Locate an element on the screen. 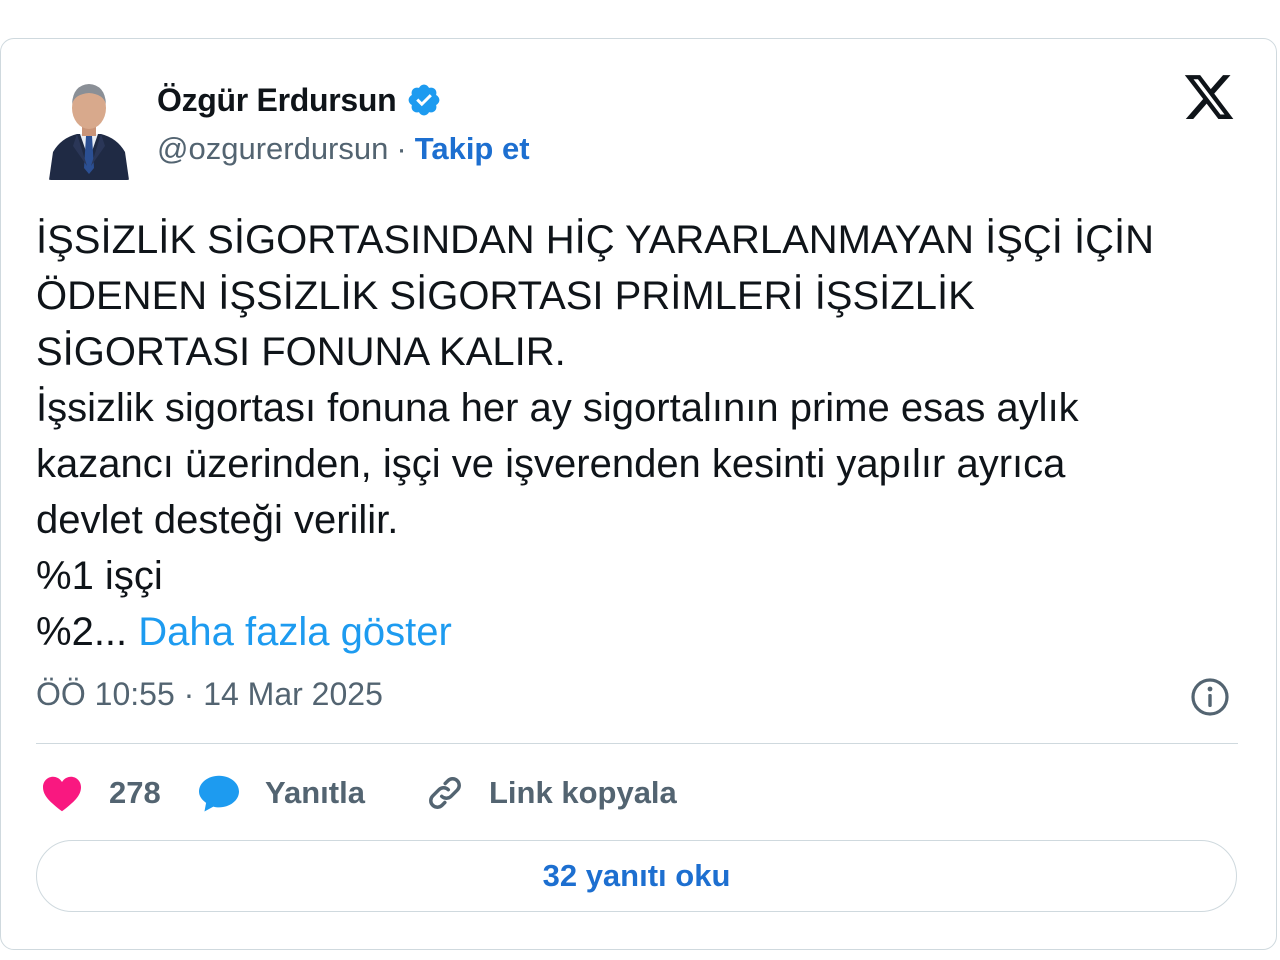 The image size is (1280, 960). follow-button: Takip et is located at coordinates (472, 149).